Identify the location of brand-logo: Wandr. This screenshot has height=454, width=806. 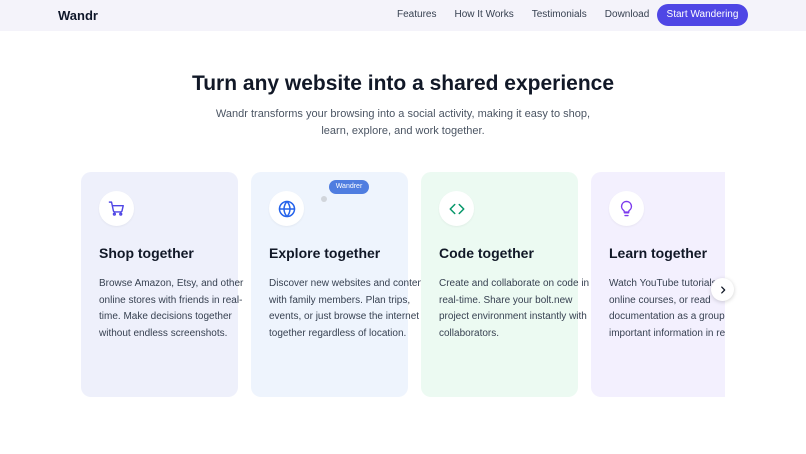
(78, 15).